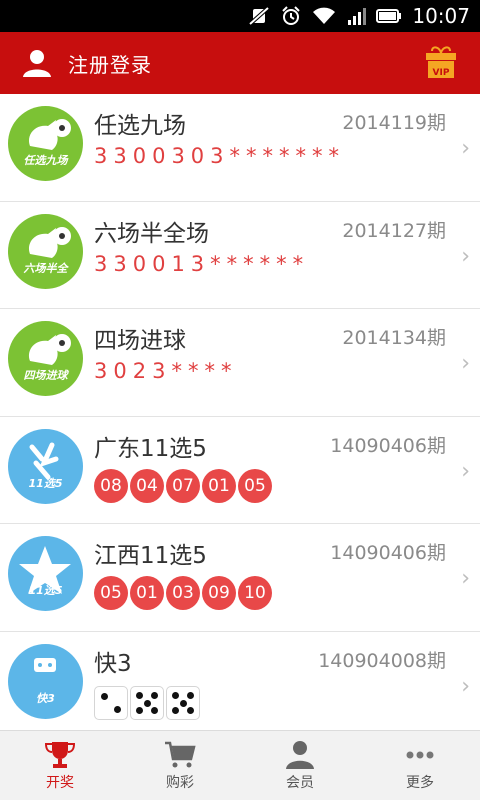 The width and height of the screenshot is (480, 800). I want to click on lottery-row: 11选5 广东11选5 14090406期 08 04 07 01 05 ›, so click(240, 470).